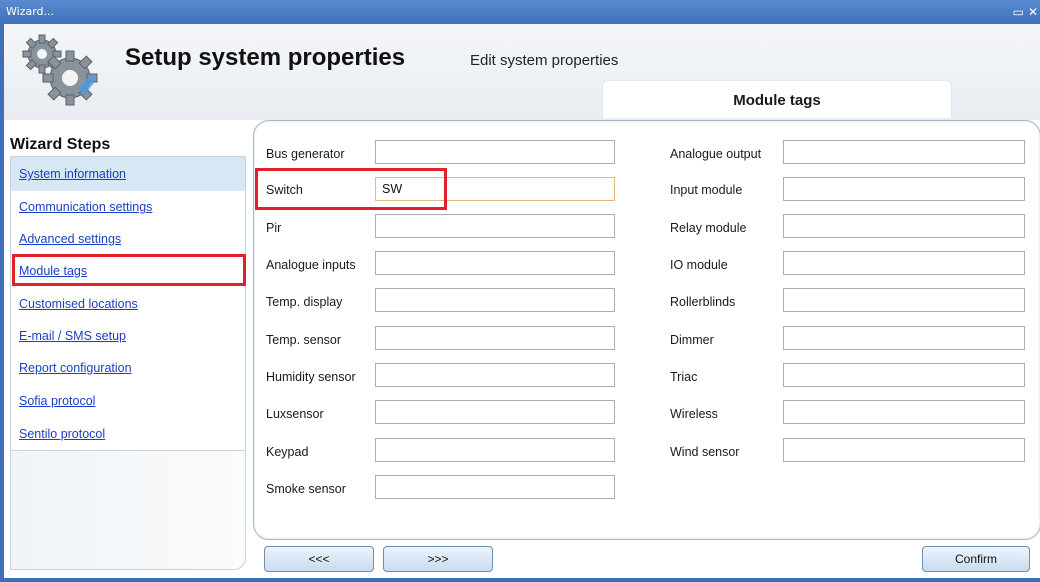 This screenshot has height=582, width=1040. What do you see at coordinates (495, 226) in the screenshot?
I see `input-pir` at bounding box center [495, 226].